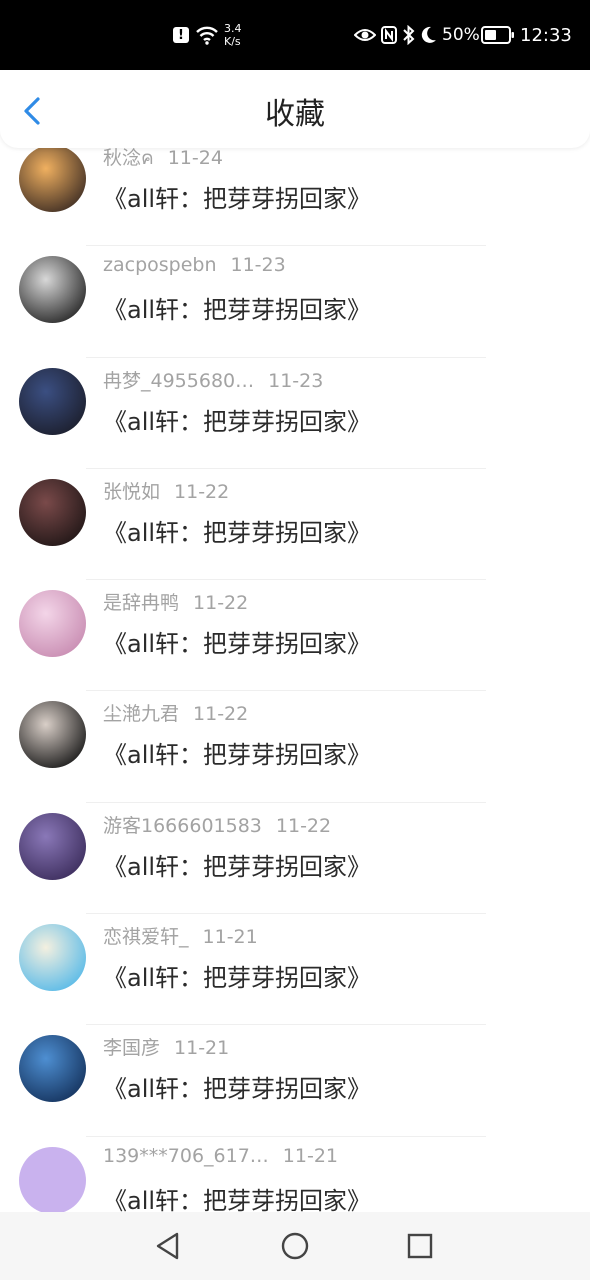  I want to click on list-item: 尘滟九君 11-22 《all轩：把芽芽拐回家》, so click(295, 747).